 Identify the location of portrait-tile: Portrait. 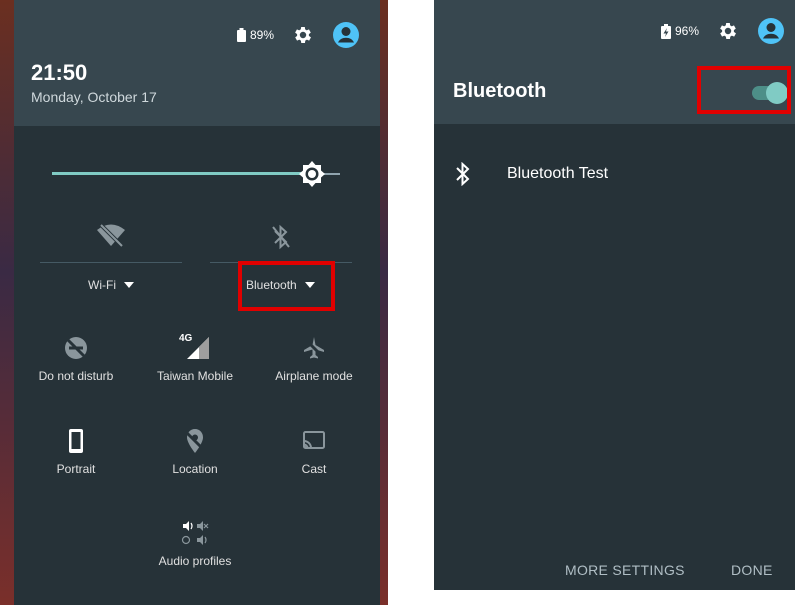
(76, 452).